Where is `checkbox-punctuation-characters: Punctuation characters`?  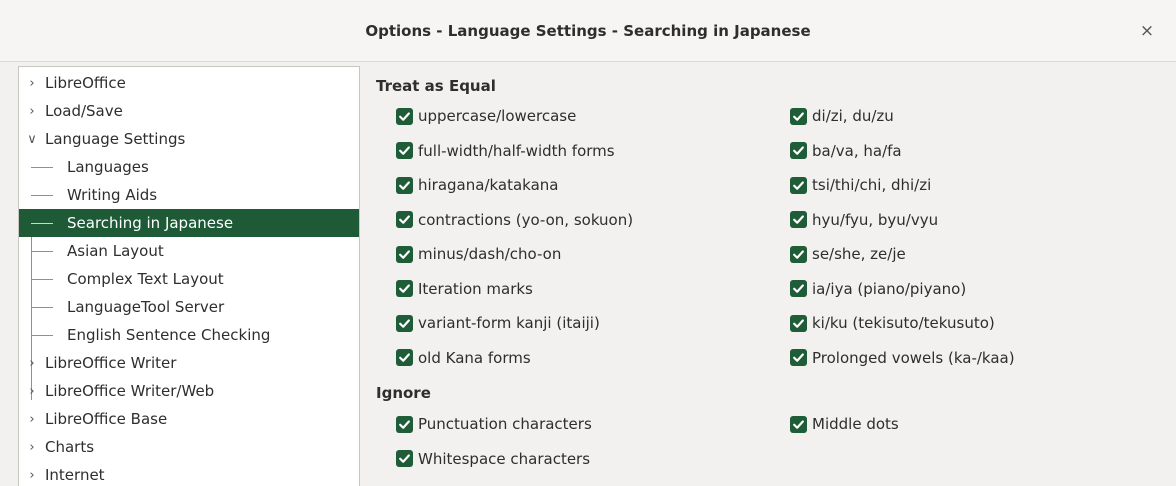
checkbox-punctuation-characters: Punctuation characters is located at coordinates (494, 424).